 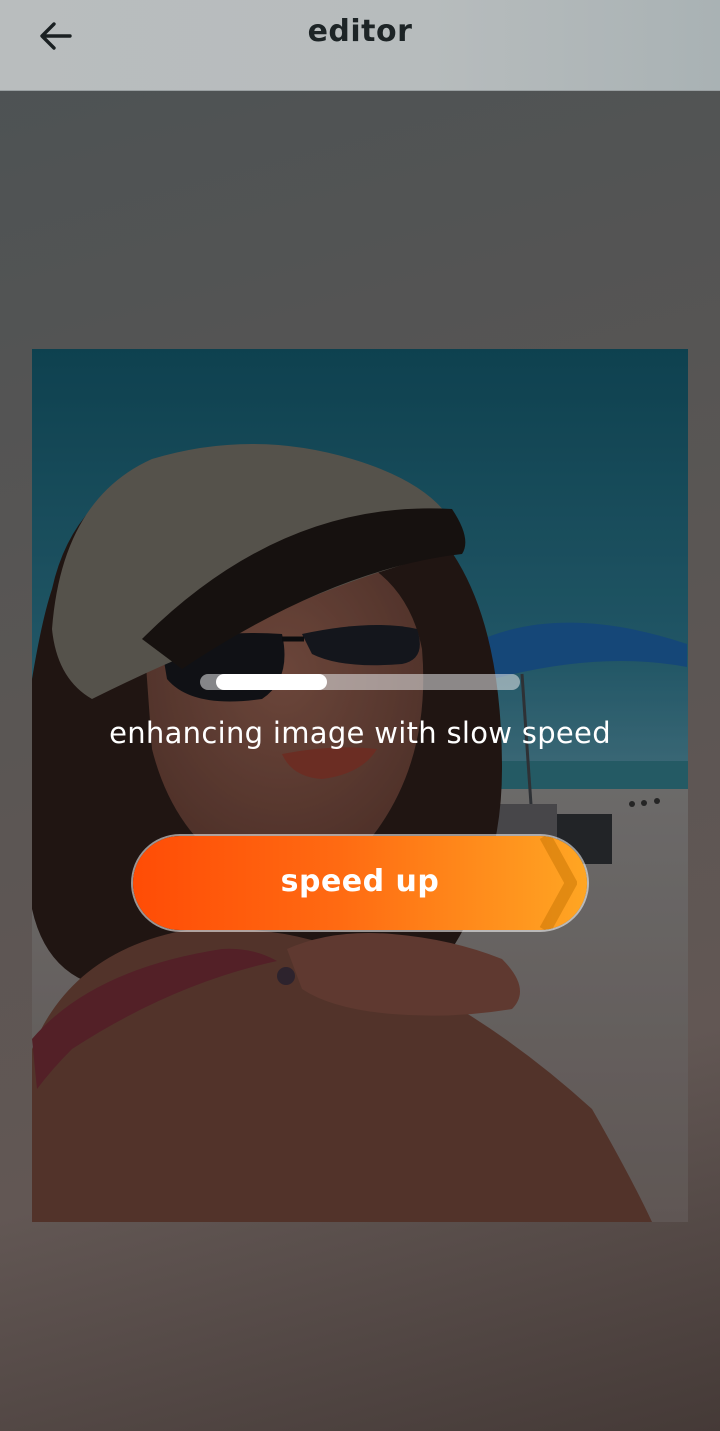 I want to click on speed-up-button: speed up, so click(x=360, y=883).